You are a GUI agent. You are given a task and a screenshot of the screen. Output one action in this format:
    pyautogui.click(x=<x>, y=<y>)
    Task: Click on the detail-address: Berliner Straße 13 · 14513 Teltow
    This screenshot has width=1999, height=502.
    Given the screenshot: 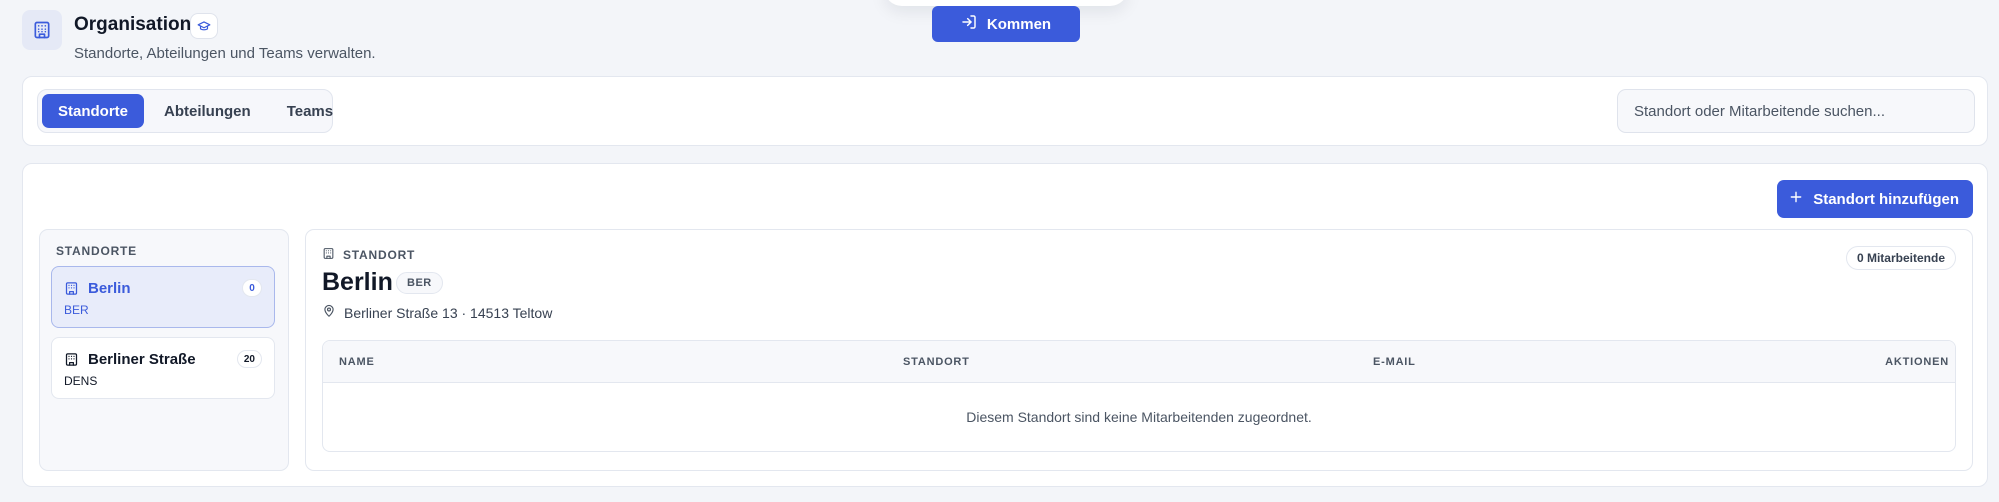 What is the action you would take?
    pyautogui.click(x=437, y=312)
    